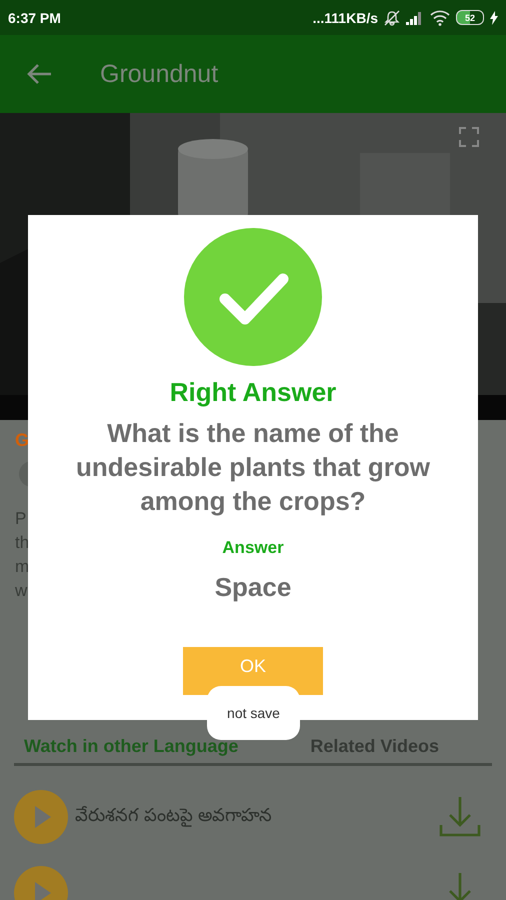 Image resolution: width=506 pixels, height=900 pixels. I want to click on wifi-icon, so click(440, 18).